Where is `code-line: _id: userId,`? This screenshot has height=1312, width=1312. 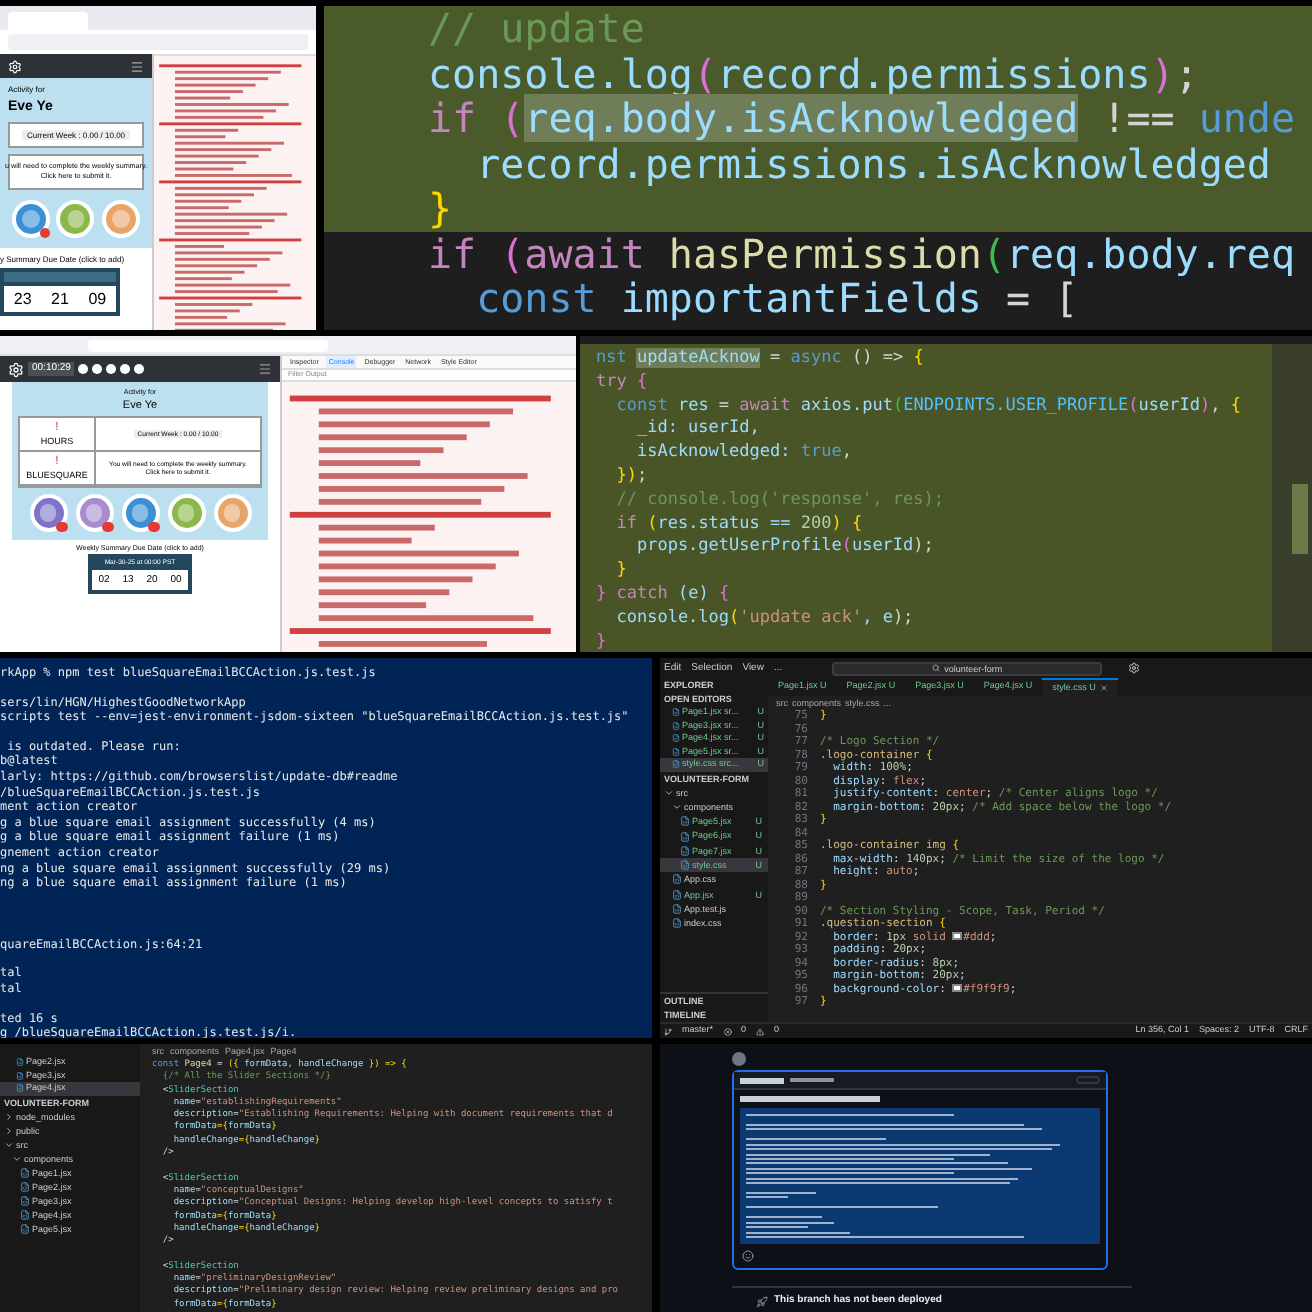
code-line: _id: userId, is located at coordinates (698, 430).